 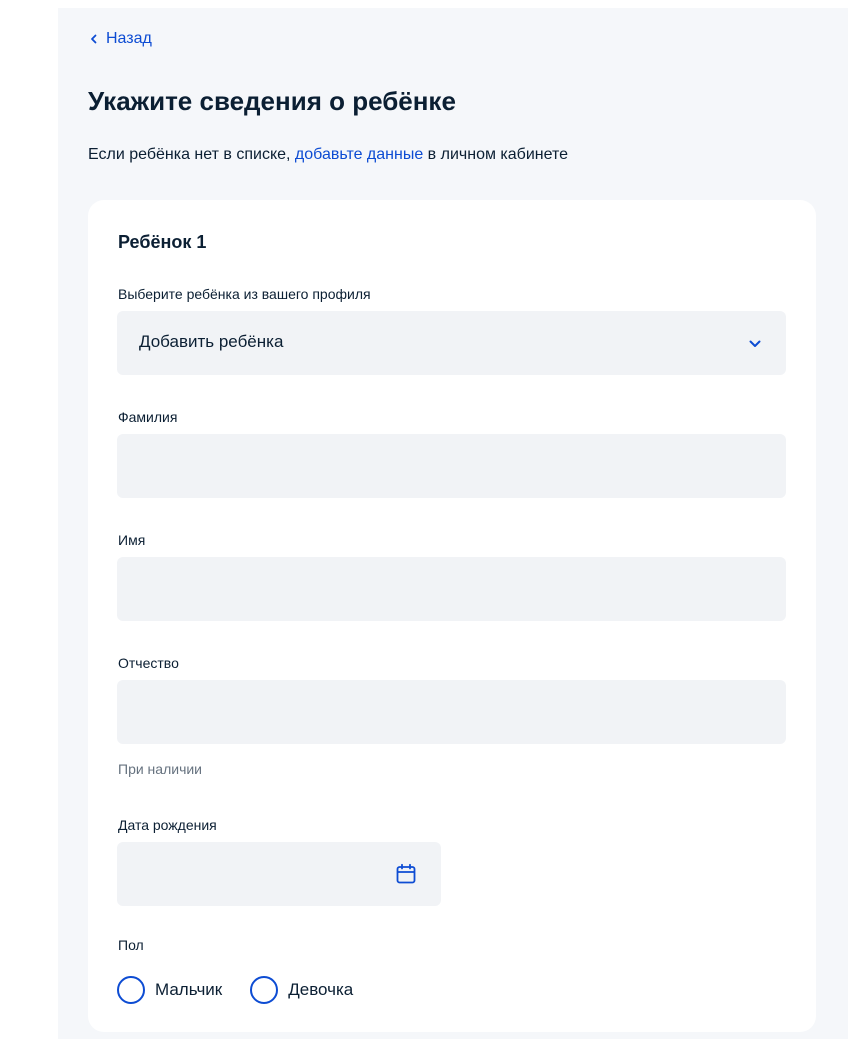 I want to click on birth-date-field, so click(x=279, y=874).